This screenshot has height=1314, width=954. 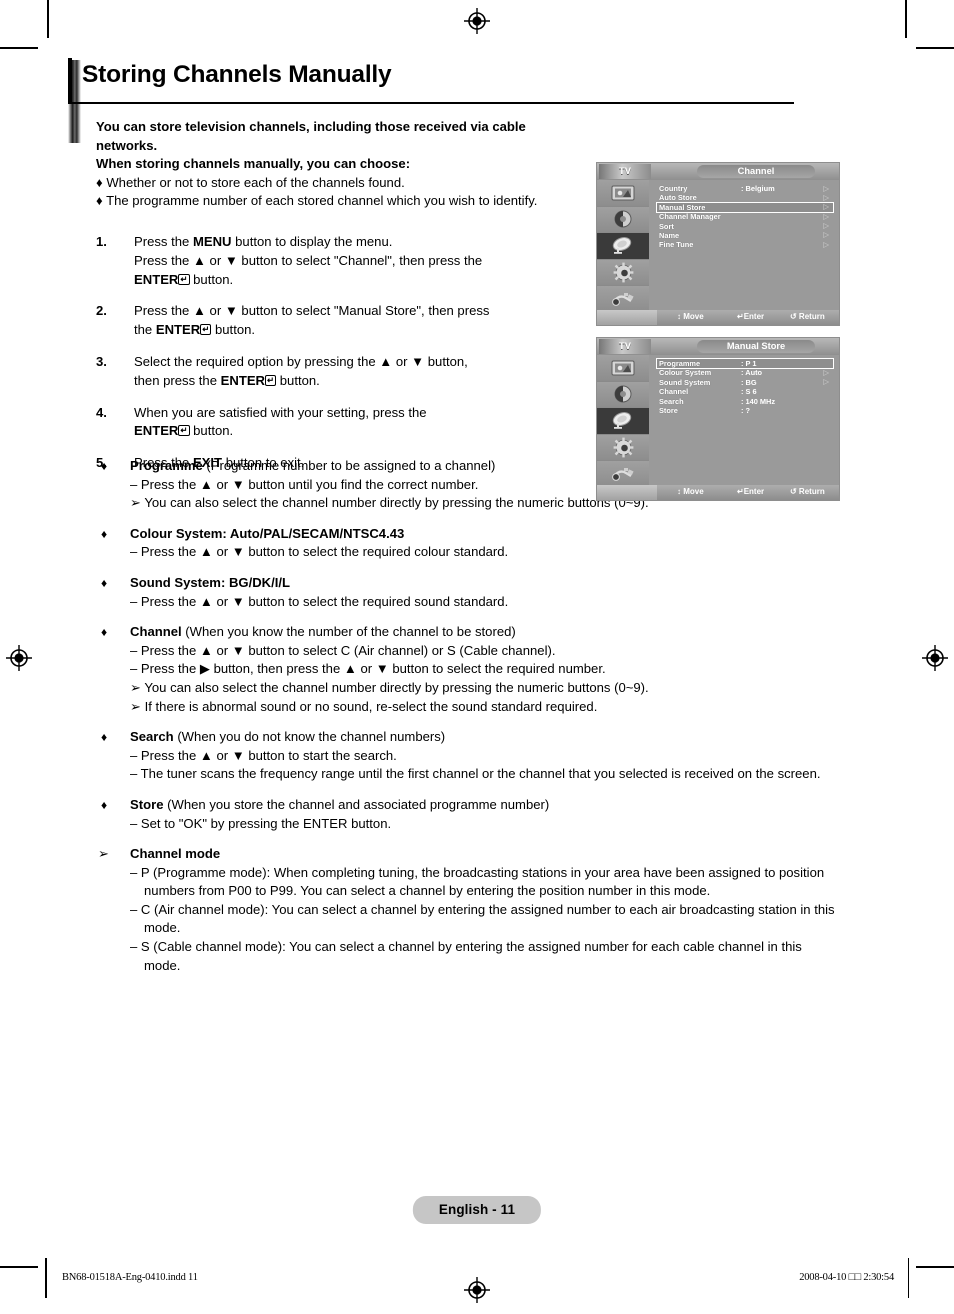 What do you see at coordinates (673, 188) in the screenshot?
I see `osd-row-label: Country` at bounding box center [673, 188].